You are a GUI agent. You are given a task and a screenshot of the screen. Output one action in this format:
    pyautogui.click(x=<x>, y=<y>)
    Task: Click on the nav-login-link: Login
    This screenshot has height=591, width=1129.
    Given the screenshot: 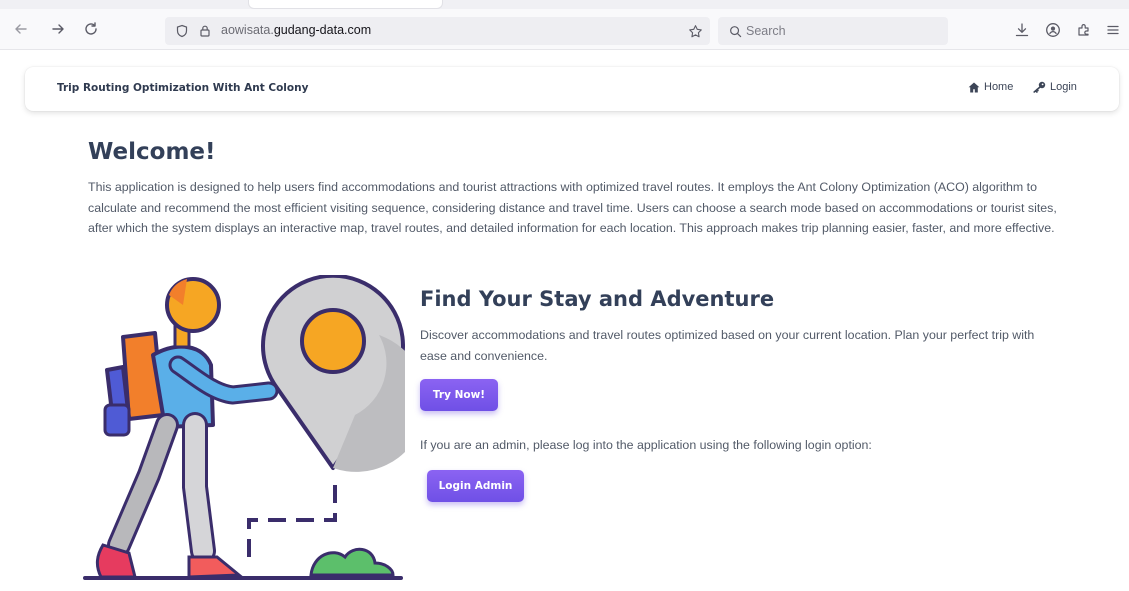 What is the action you would take?
    pyautogui.click(x=1055, y=87)
    